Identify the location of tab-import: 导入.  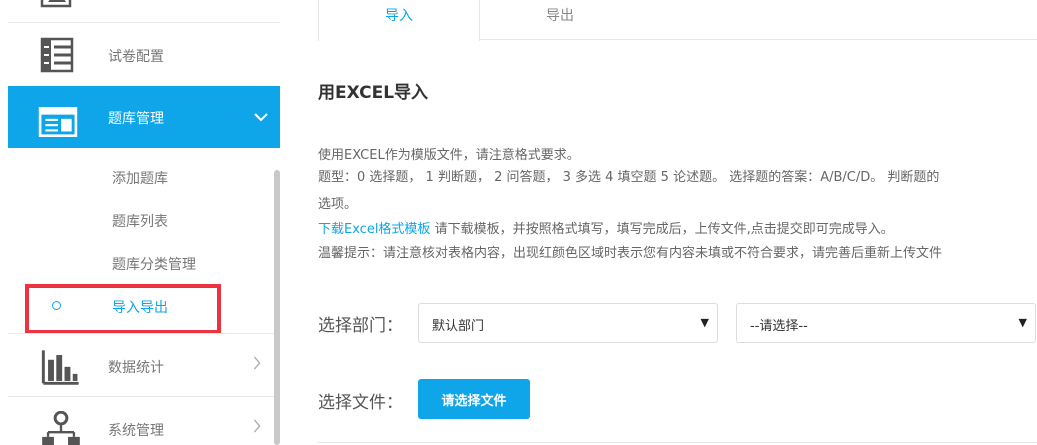
(399, 20).